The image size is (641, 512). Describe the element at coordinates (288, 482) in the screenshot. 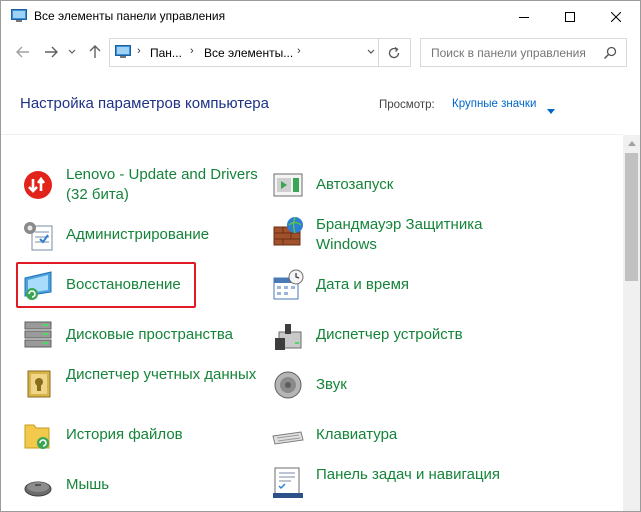

I see `taskbar-icon` at that location.